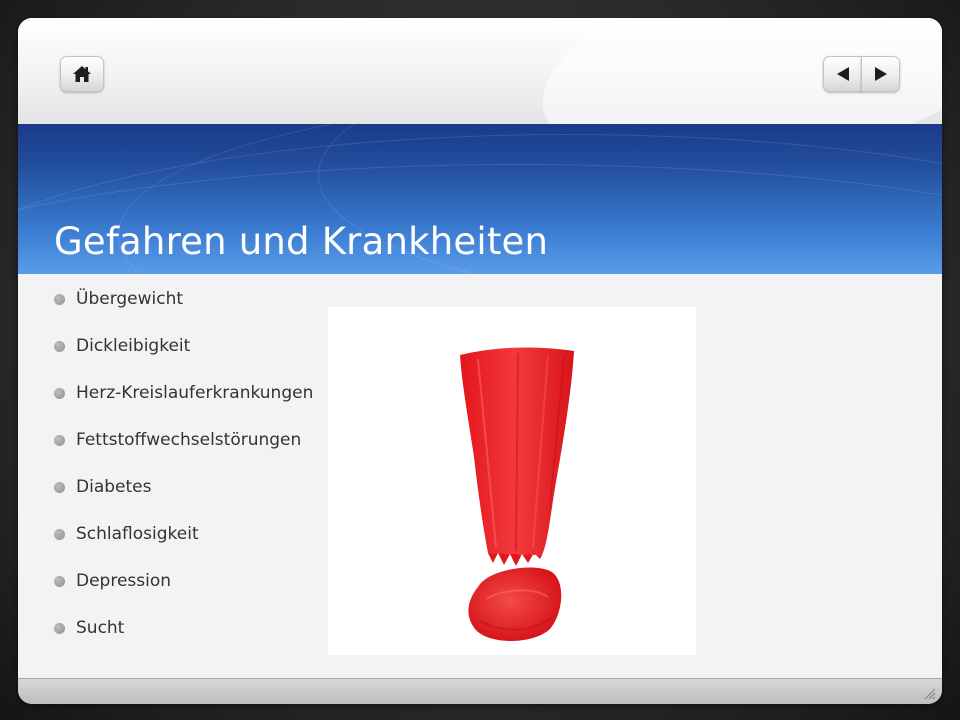 The width and height of the screenshot is (960, 720). I want to click on home-button, so click(82, 74).